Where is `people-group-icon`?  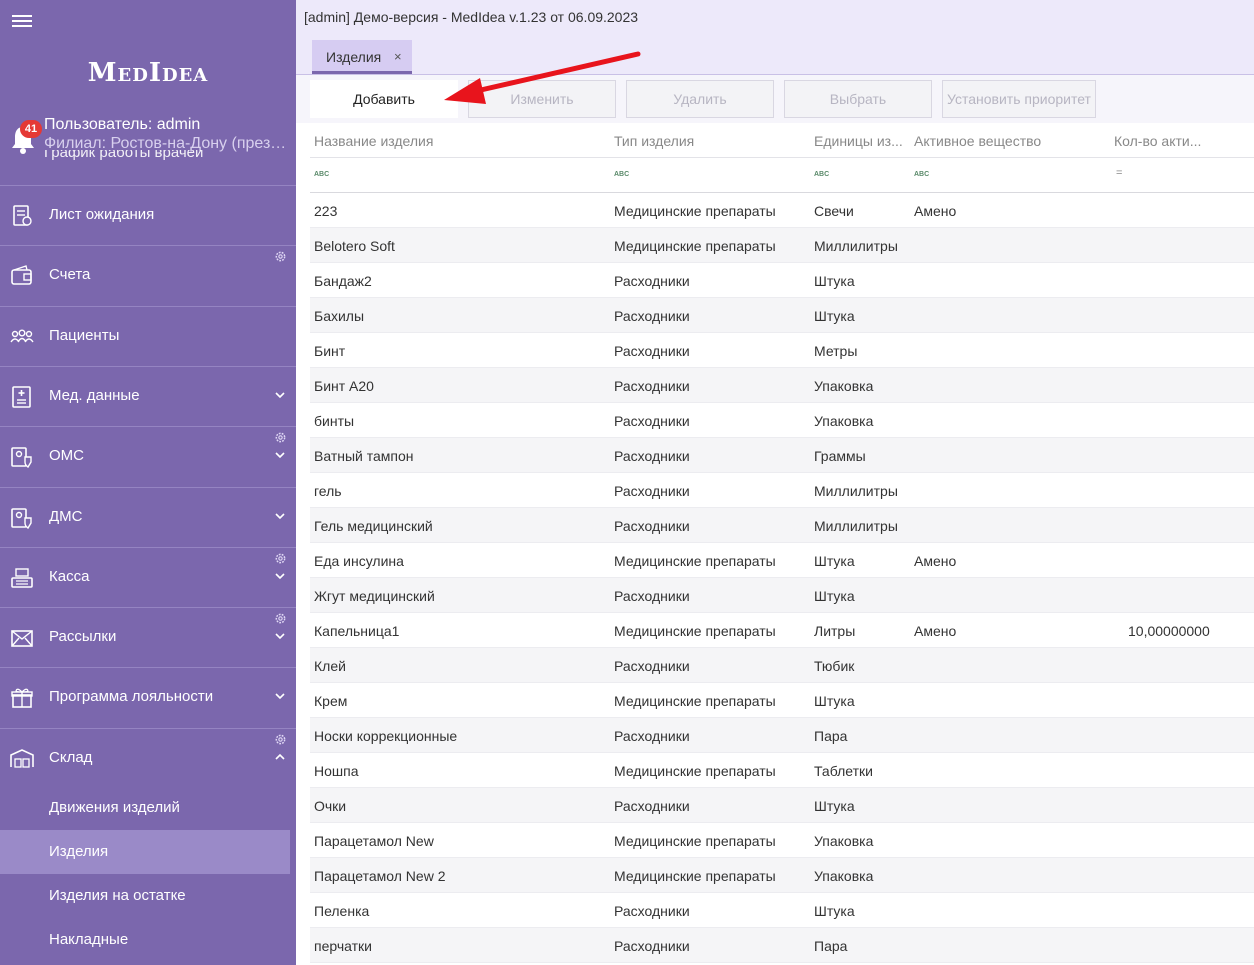
people-group-icon is located at coordinates (22, 336).